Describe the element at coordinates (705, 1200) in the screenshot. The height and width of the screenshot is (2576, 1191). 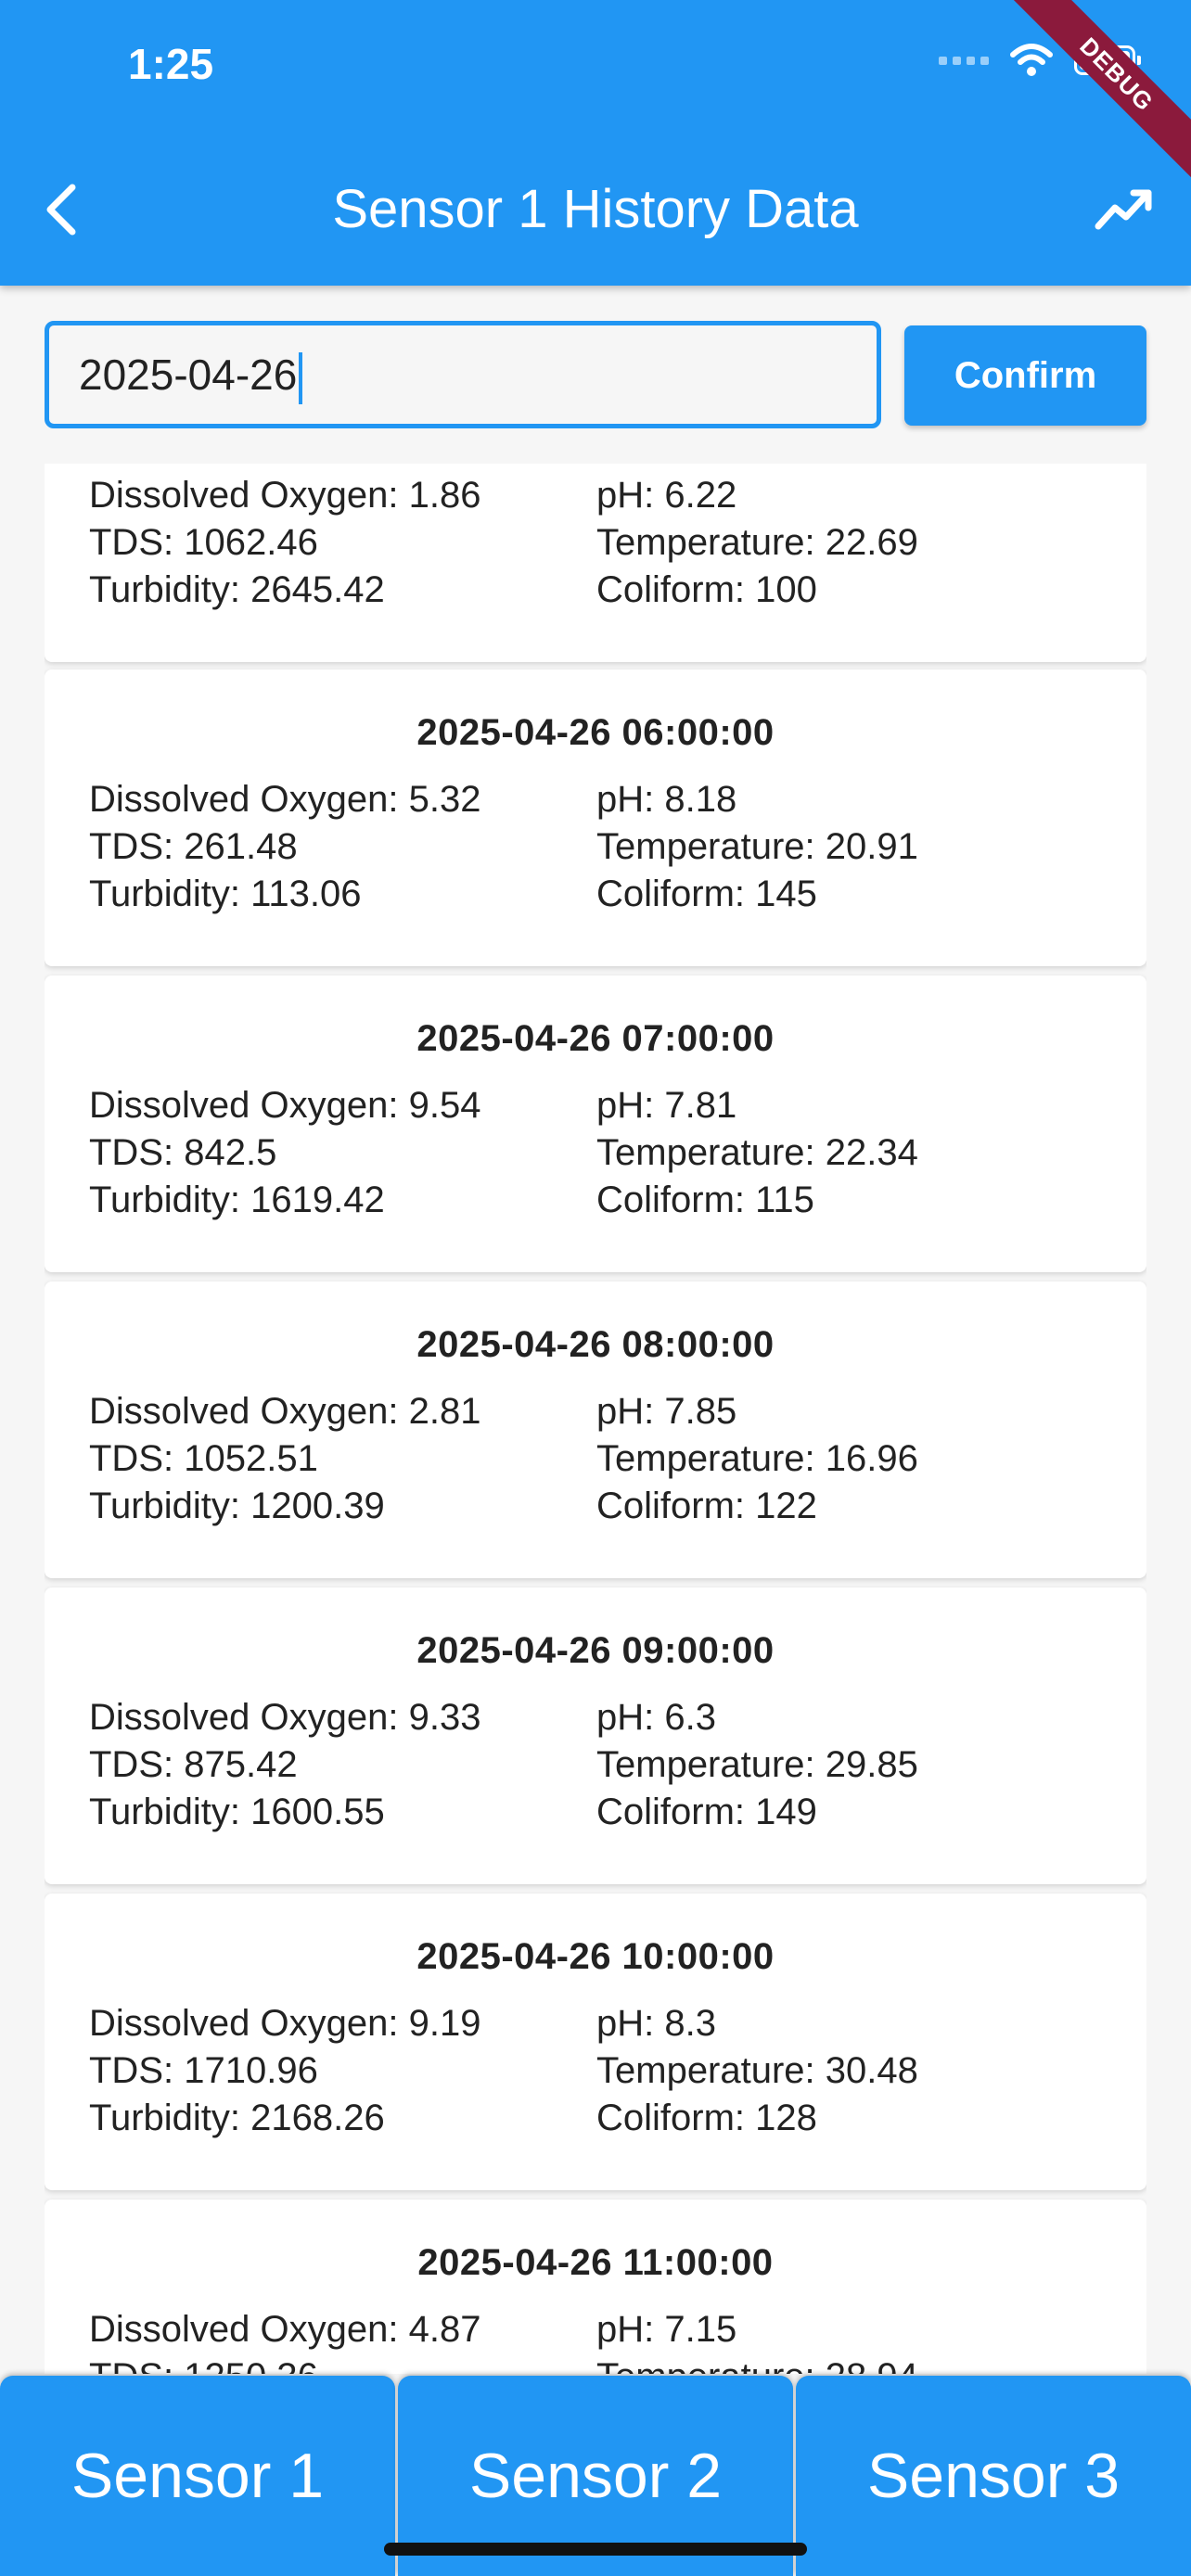
I see `coliform-value: Coliform: 115` at that location.